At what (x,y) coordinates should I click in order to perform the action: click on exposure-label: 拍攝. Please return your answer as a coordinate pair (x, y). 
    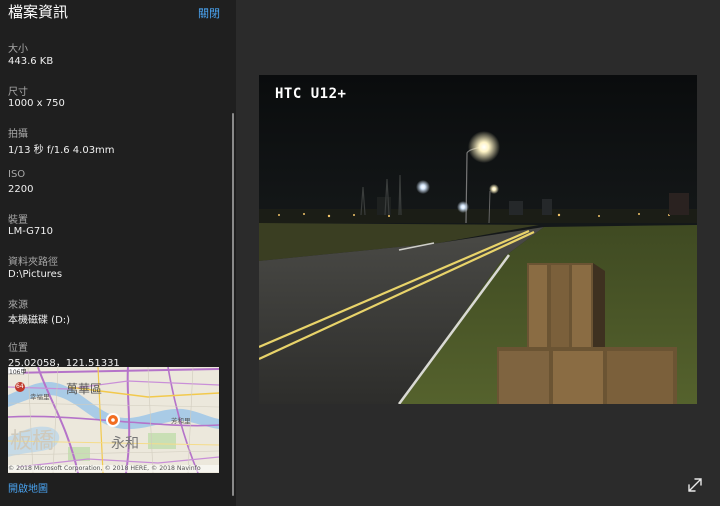
    Looking at the image, I should click on (18, 134).